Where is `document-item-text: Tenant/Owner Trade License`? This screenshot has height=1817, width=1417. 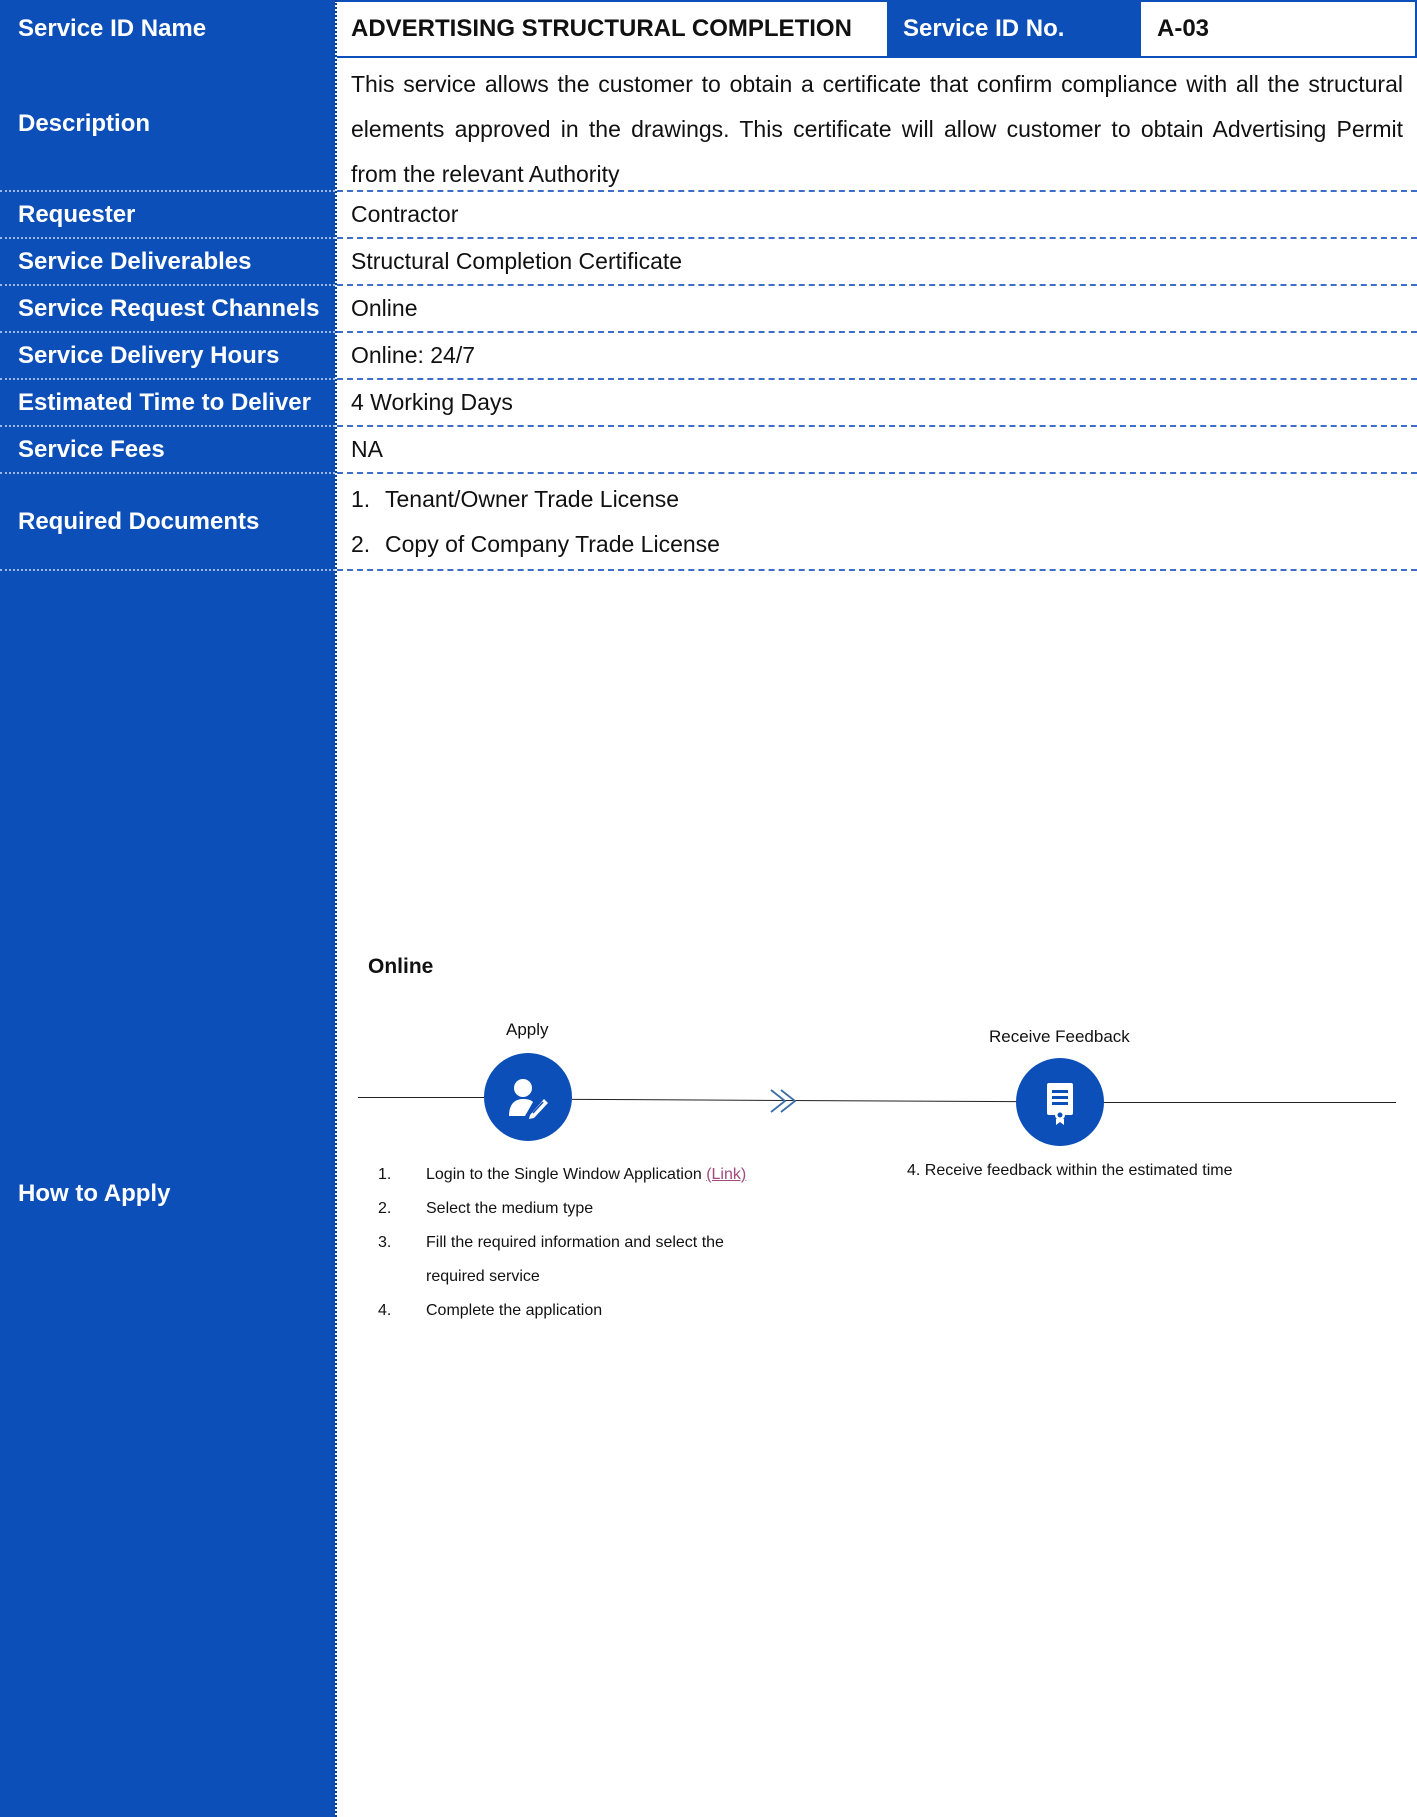 document-item-text: Tenant/Owner Trade License is located at coordinates (532, 498).